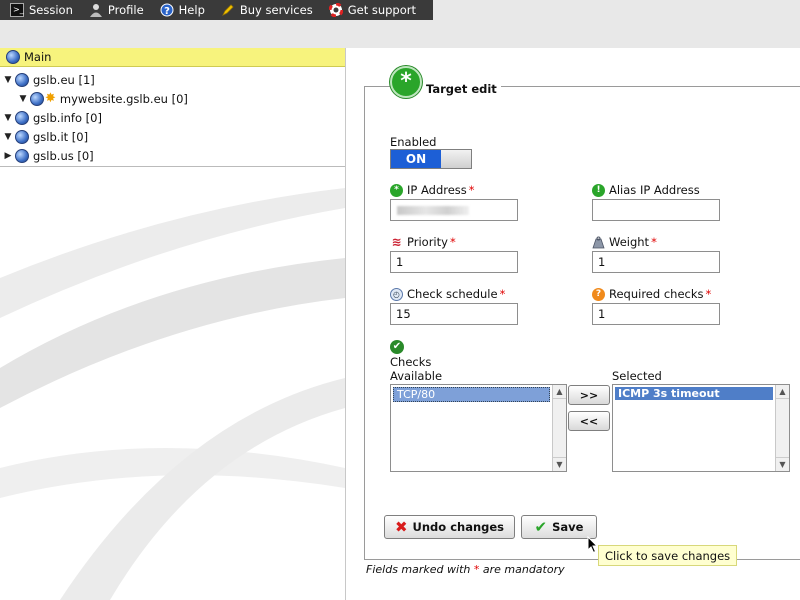 The image size is (800, 600). Describe the element at coordinates (400, 262) in the screenshot. I see `priority-value: 1` at that location.